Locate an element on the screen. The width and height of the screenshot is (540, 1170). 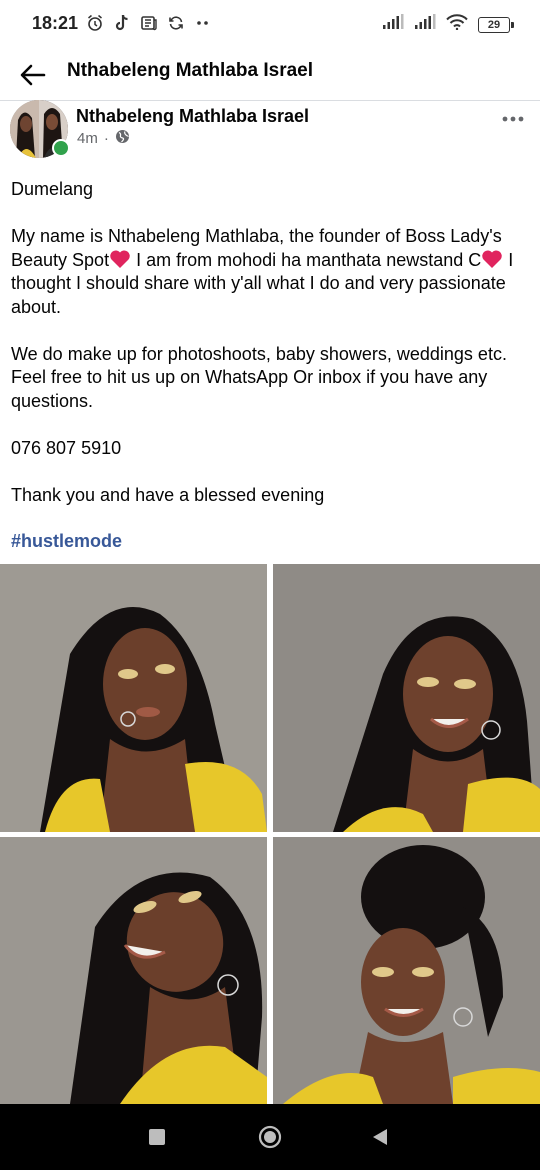
sync-icon is located at coordinates (176, 23).